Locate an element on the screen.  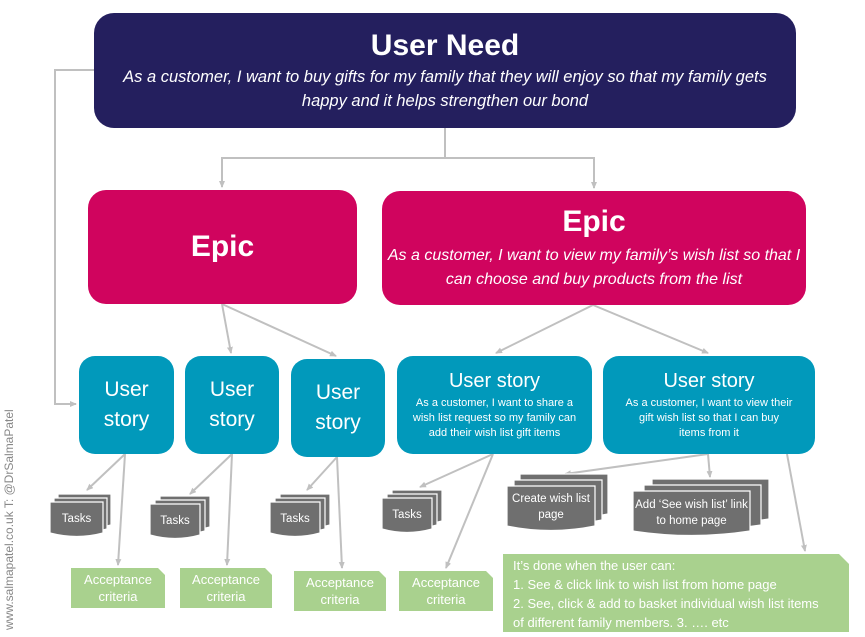
connector-epic2-to-story4 is located at coordinates (544, 329).